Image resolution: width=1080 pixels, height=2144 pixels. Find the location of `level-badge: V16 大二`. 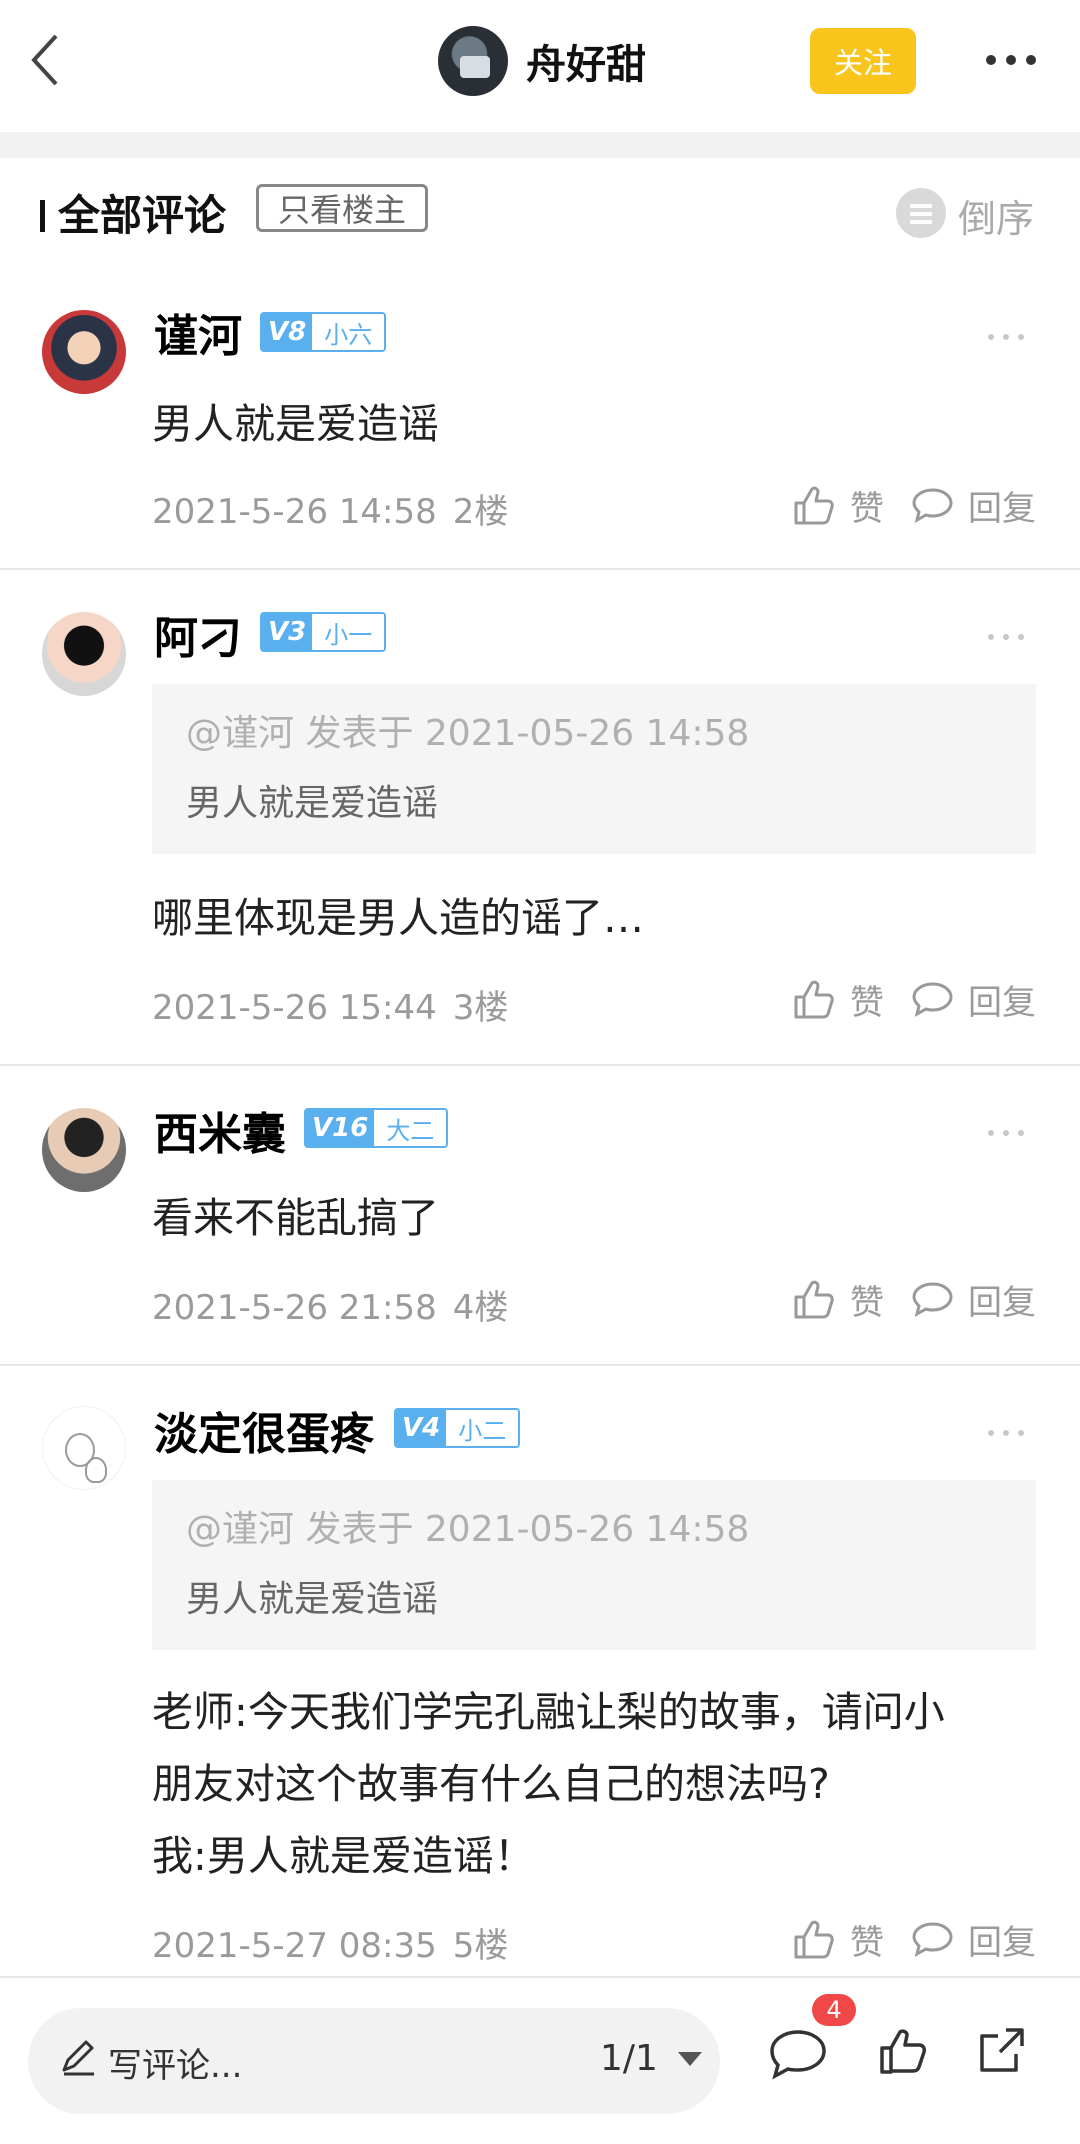

level-badge: V16 大二 is located at coordinates (376, 1128).